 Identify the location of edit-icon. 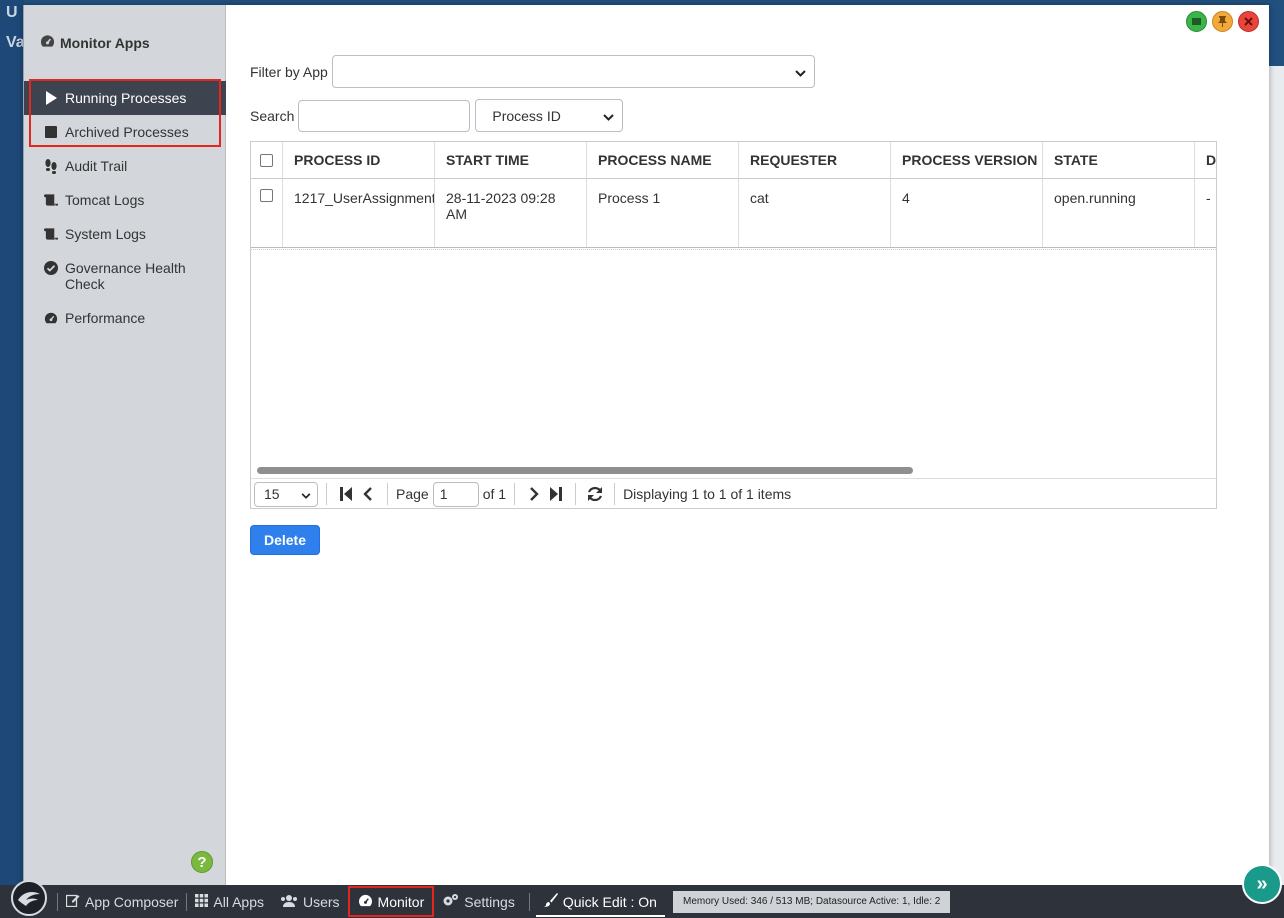
(72, 901).